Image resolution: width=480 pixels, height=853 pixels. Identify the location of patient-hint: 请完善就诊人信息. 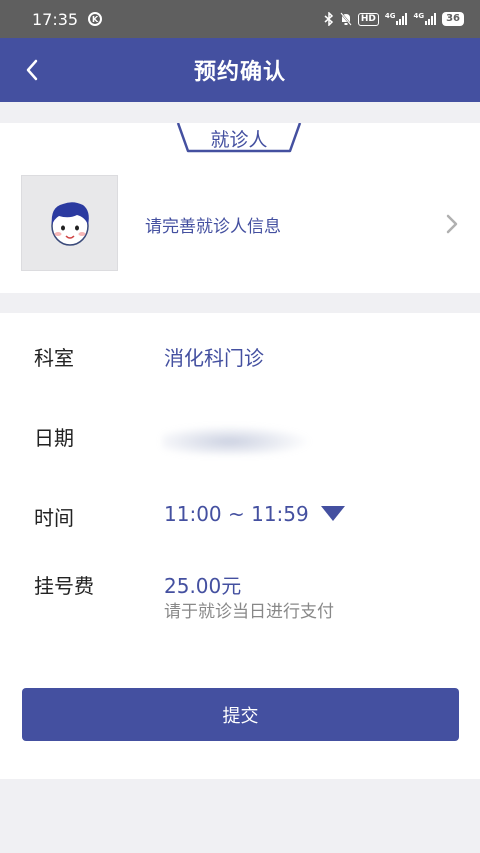
(213, 224).